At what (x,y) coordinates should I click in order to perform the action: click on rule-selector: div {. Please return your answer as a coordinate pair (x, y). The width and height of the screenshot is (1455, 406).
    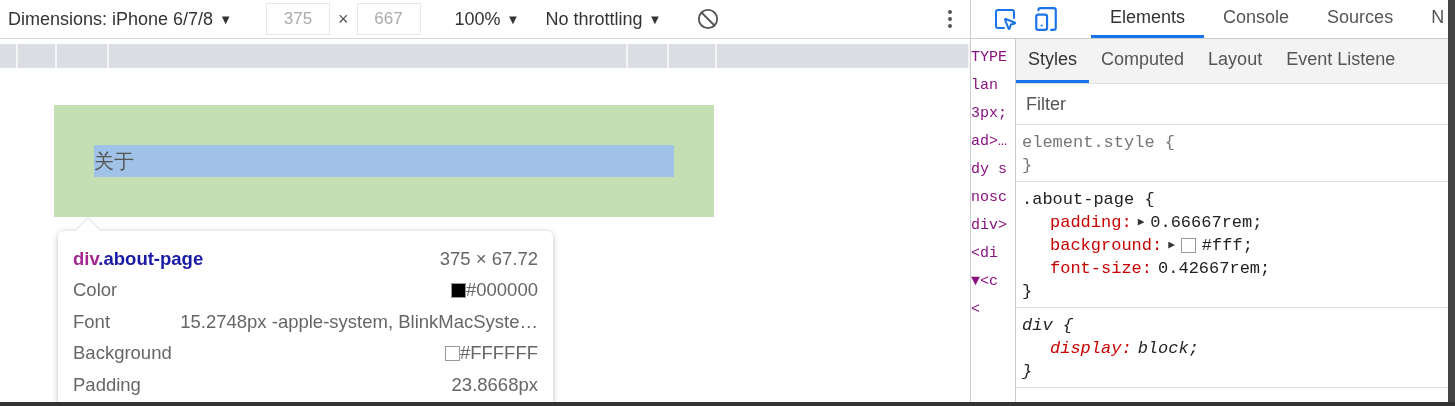
    Looking at the image, I should click on (1048, 326).